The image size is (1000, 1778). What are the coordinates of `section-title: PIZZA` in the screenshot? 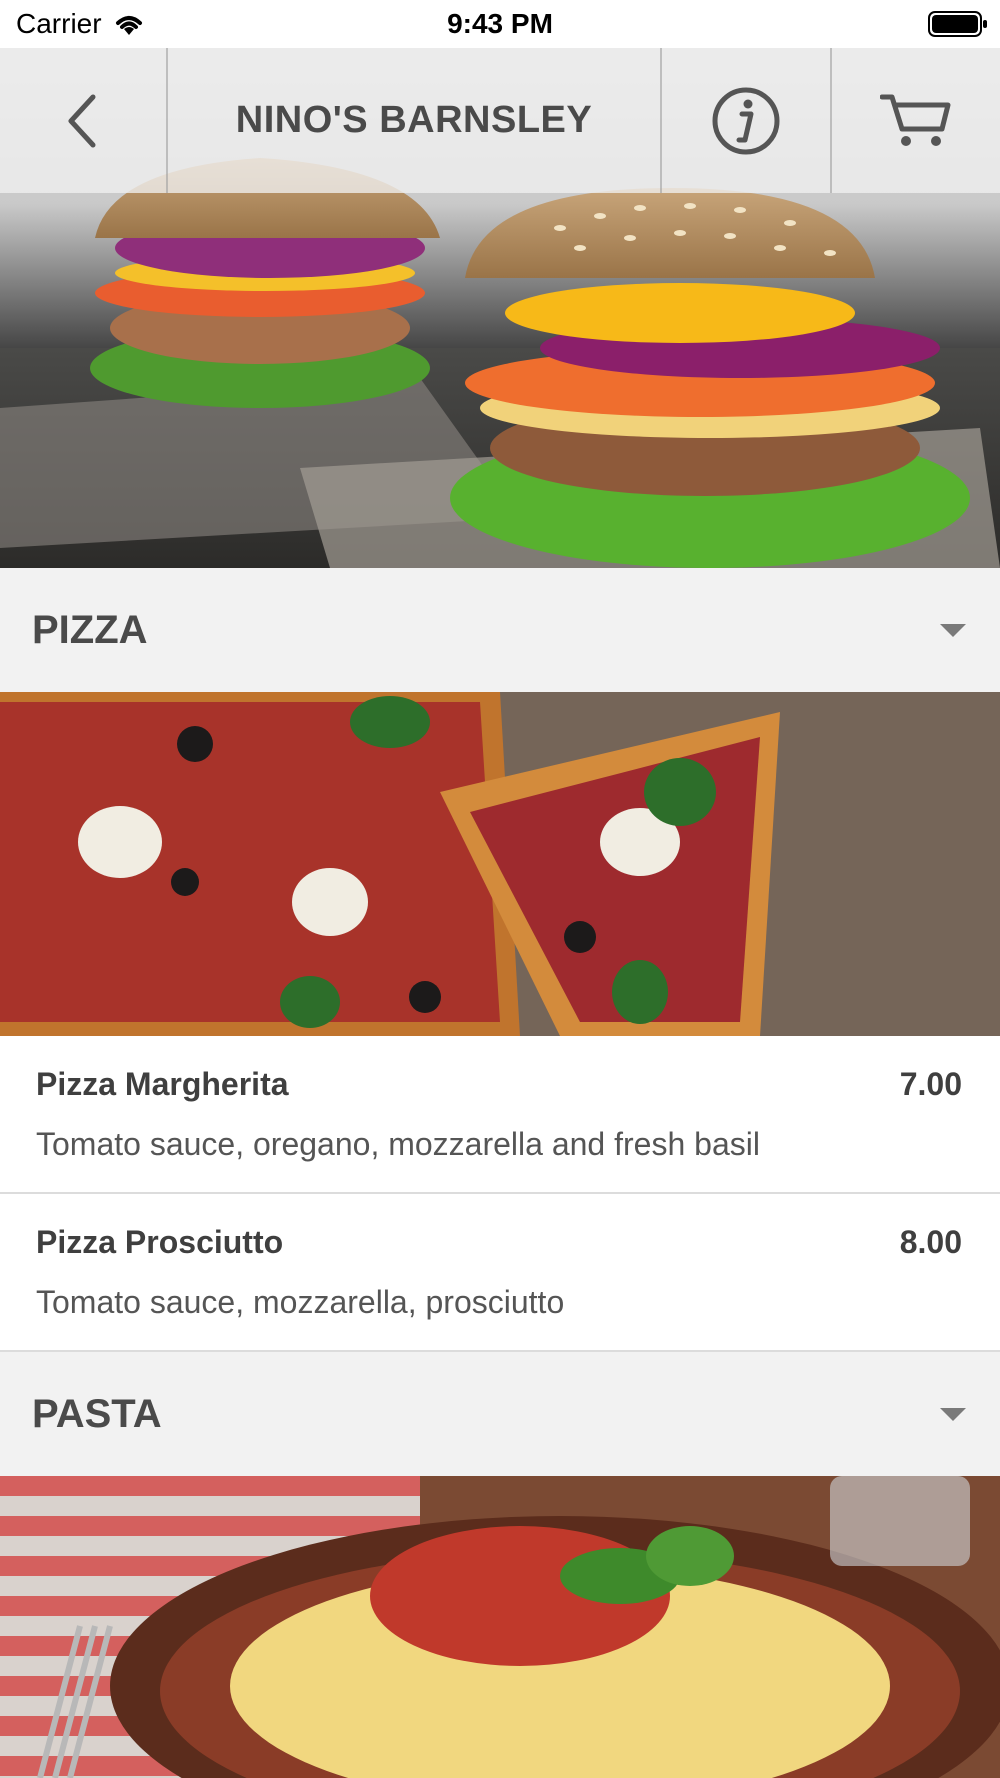 It's located at (90, 629).